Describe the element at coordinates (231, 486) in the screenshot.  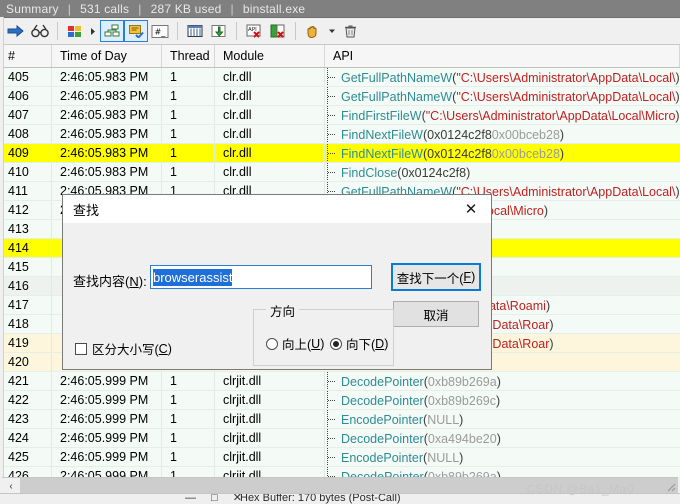
I see `scrollbar-thumb` at that location.